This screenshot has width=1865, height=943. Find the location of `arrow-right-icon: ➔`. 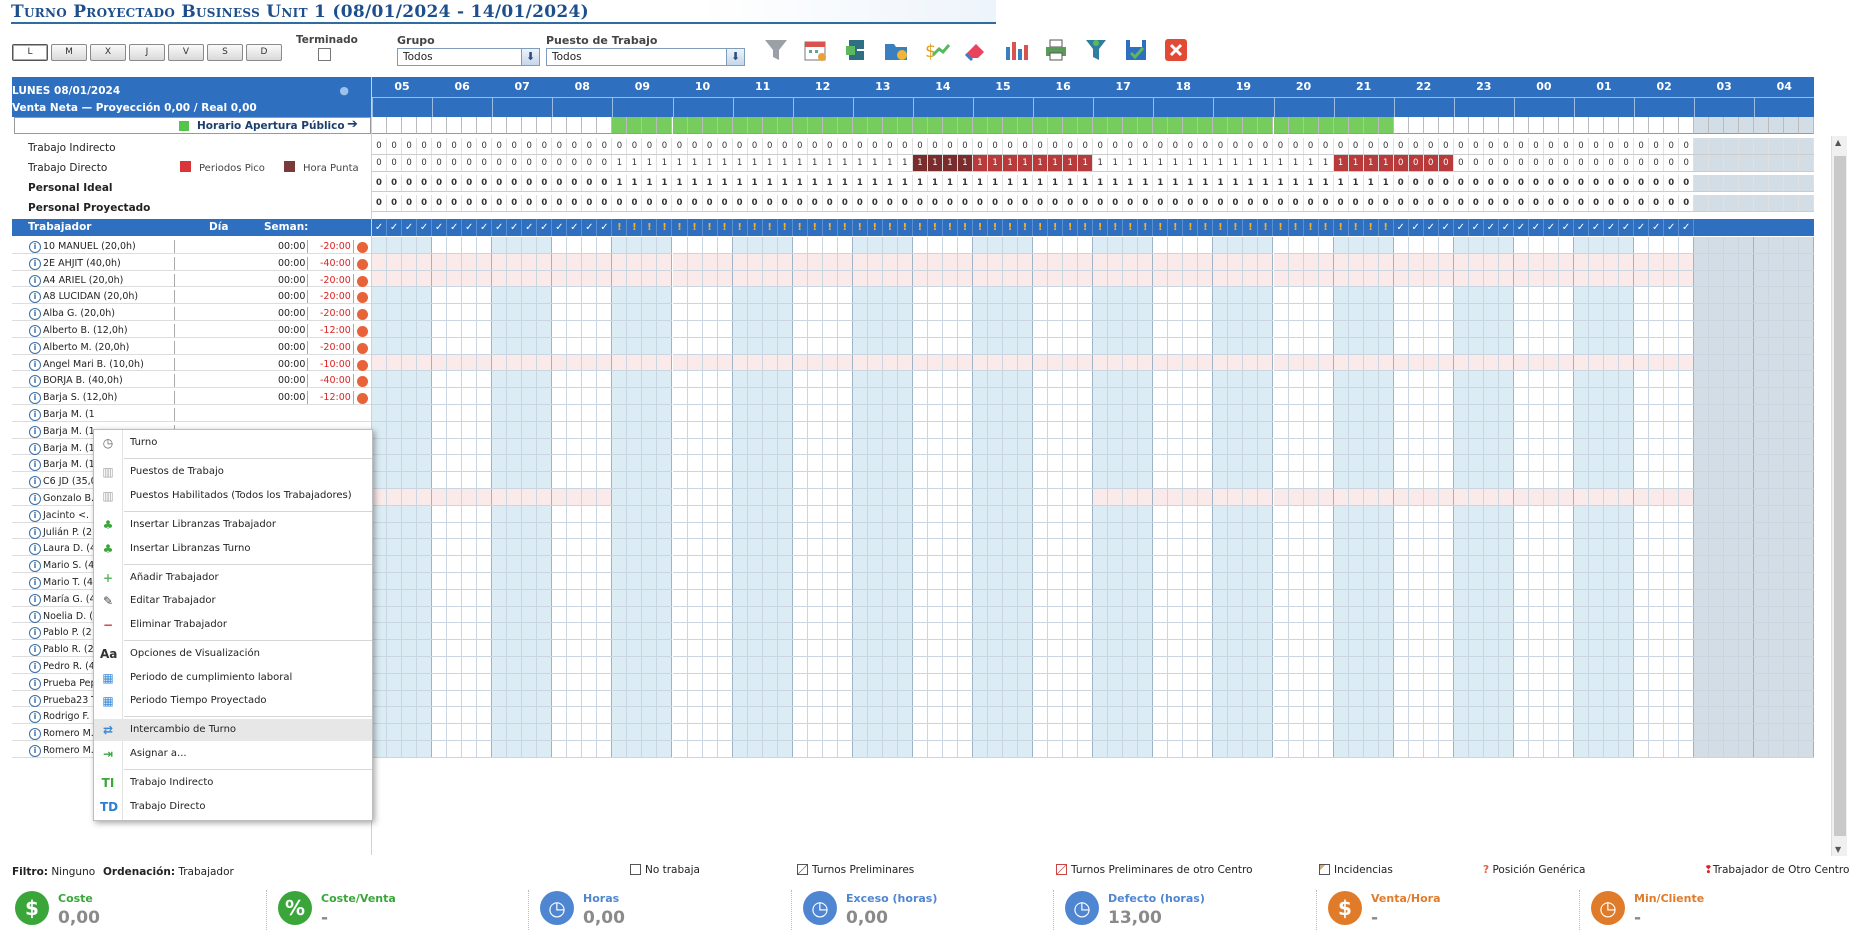

arrow-right-icon: ➔ is located at coordinates (352, 124).